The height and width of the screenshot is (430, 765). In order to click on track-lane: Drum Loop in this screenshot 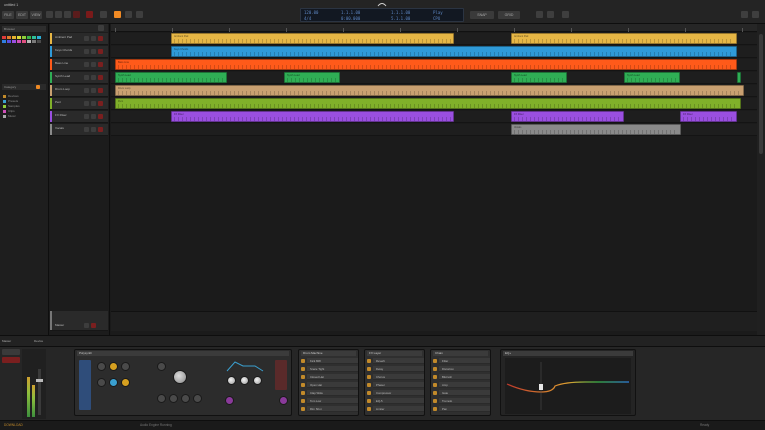, I will do `click(434, 91)`.